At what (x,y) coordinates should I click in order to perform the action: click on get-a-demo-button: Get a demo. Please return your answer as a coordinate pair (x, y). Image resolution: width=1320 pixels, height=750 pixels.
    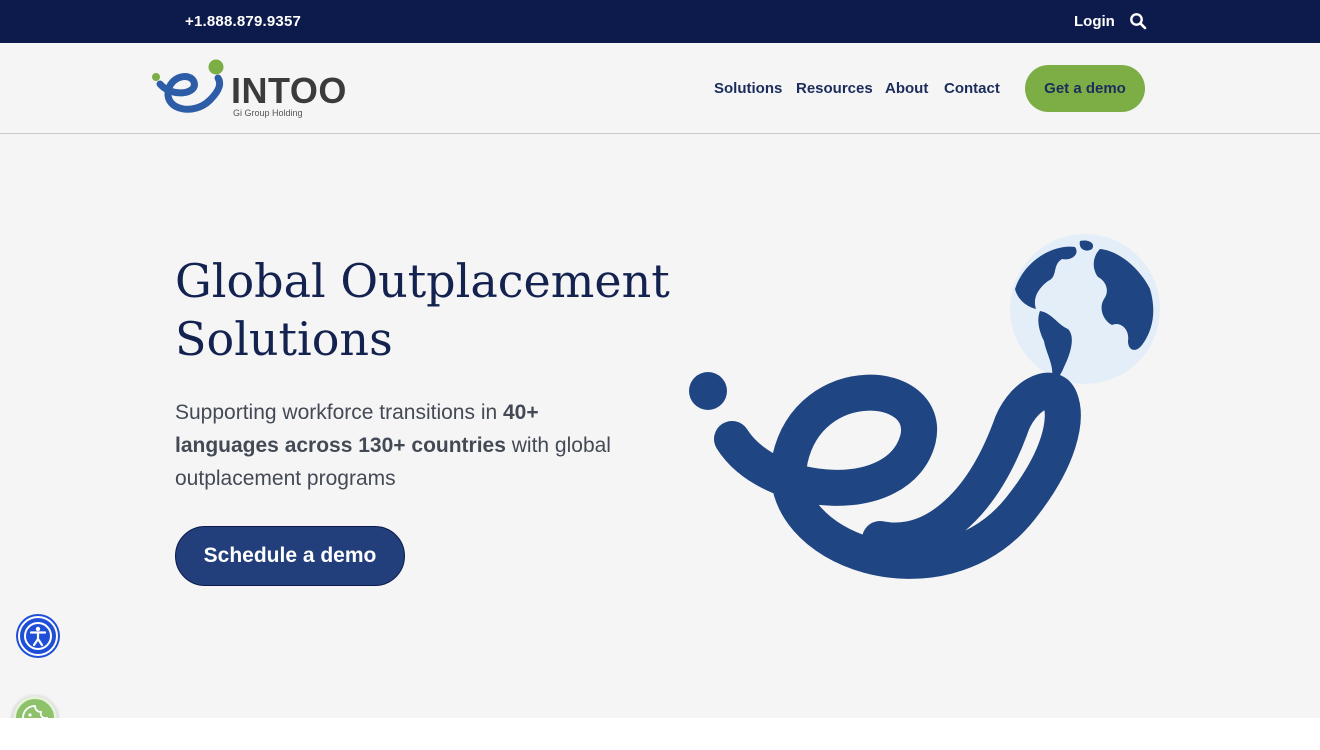
    Looking at the image, I should click on (1085, 88).